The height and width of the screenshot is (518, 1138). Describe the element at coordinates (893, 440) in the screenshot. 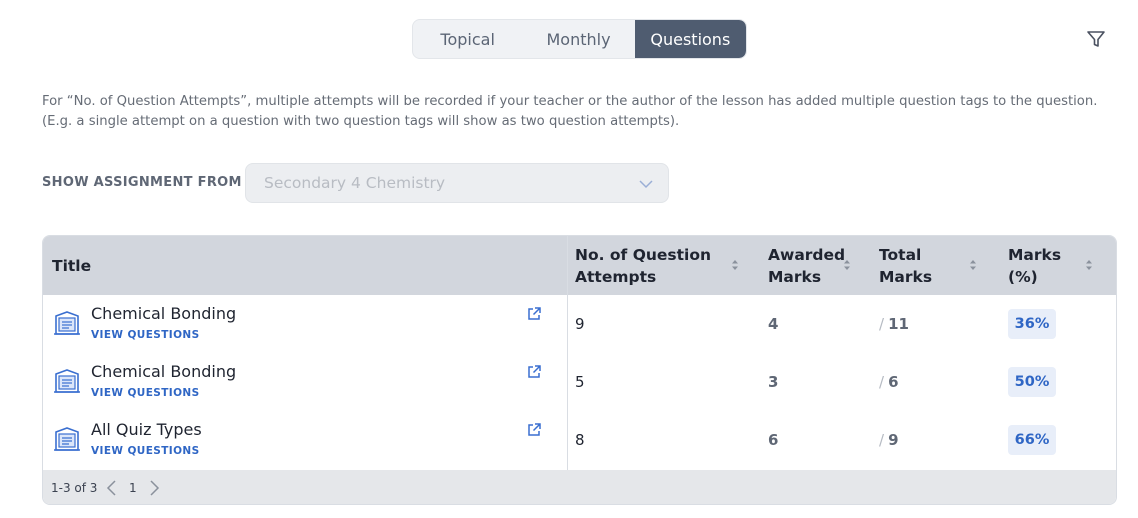

I see `total-marks-value: 9` at that location.